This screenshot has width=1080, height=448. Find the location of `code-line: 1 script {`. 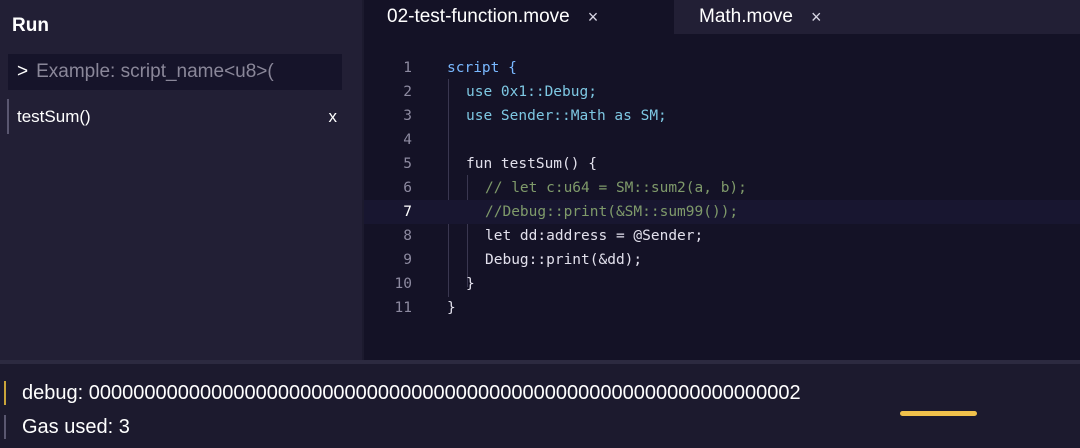

code-line: 1 script { is located at coordinates (722, 68).